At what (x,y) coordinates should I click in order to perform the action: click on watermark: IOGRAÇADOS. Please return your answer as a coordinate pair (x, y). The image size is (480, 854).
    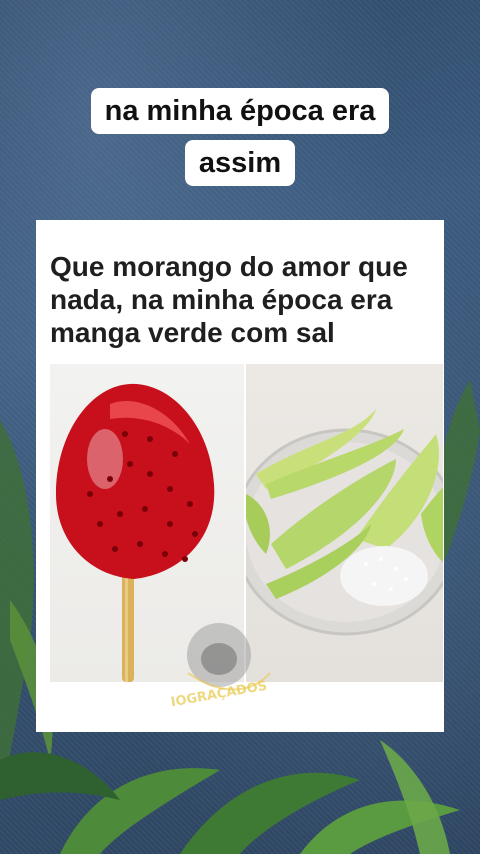
    Looking at the image, I should click on (219, 665).